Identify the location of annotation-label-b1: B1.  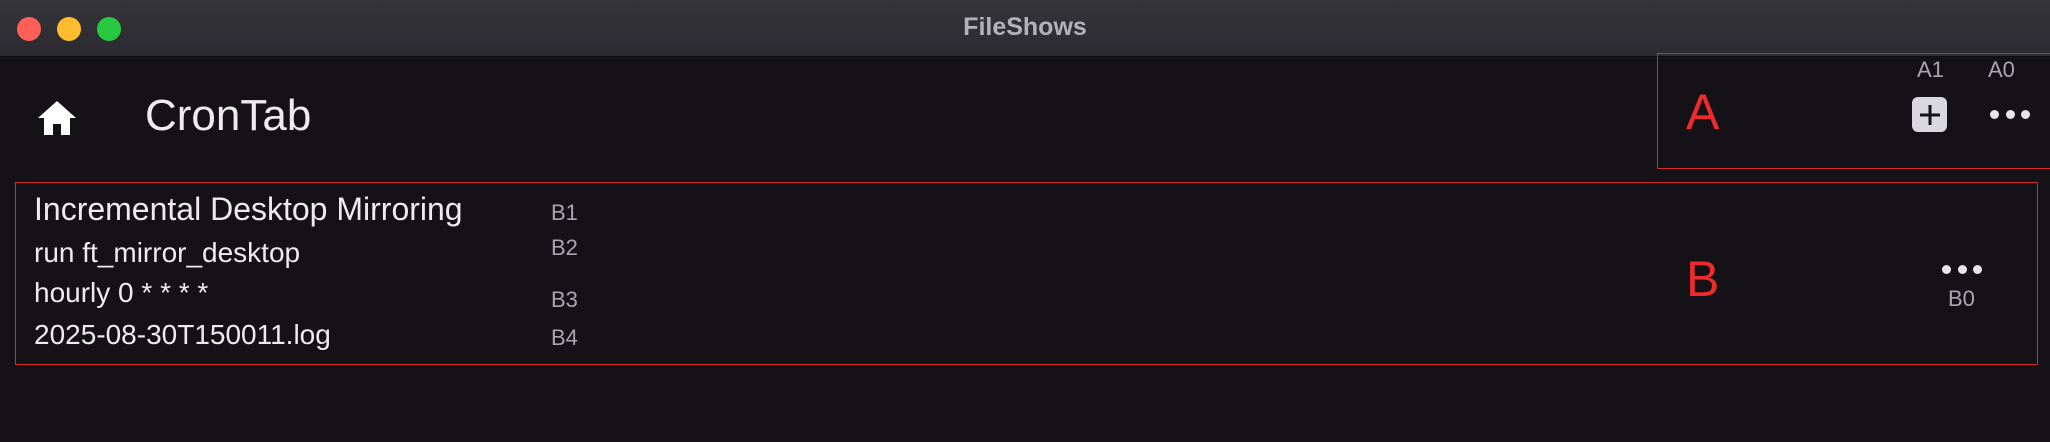
(564, 212).